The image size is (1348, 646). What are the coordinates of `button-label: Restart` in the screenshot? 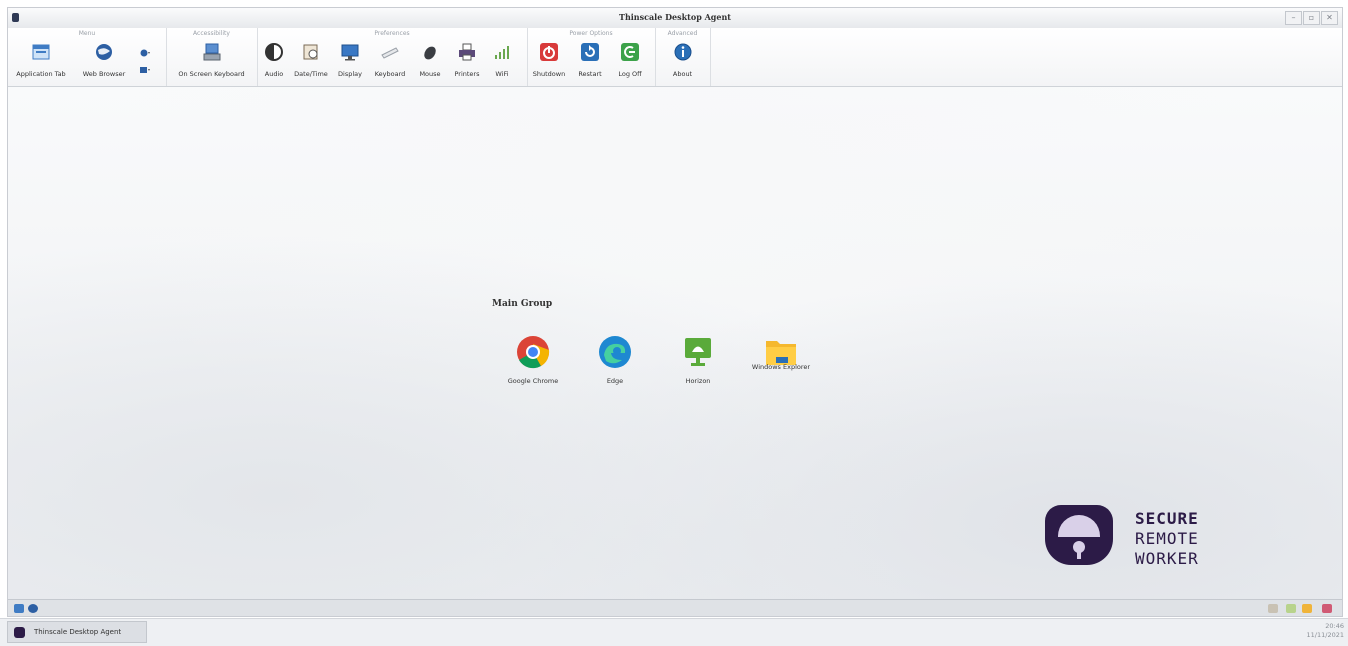 It's located at (590, 74).